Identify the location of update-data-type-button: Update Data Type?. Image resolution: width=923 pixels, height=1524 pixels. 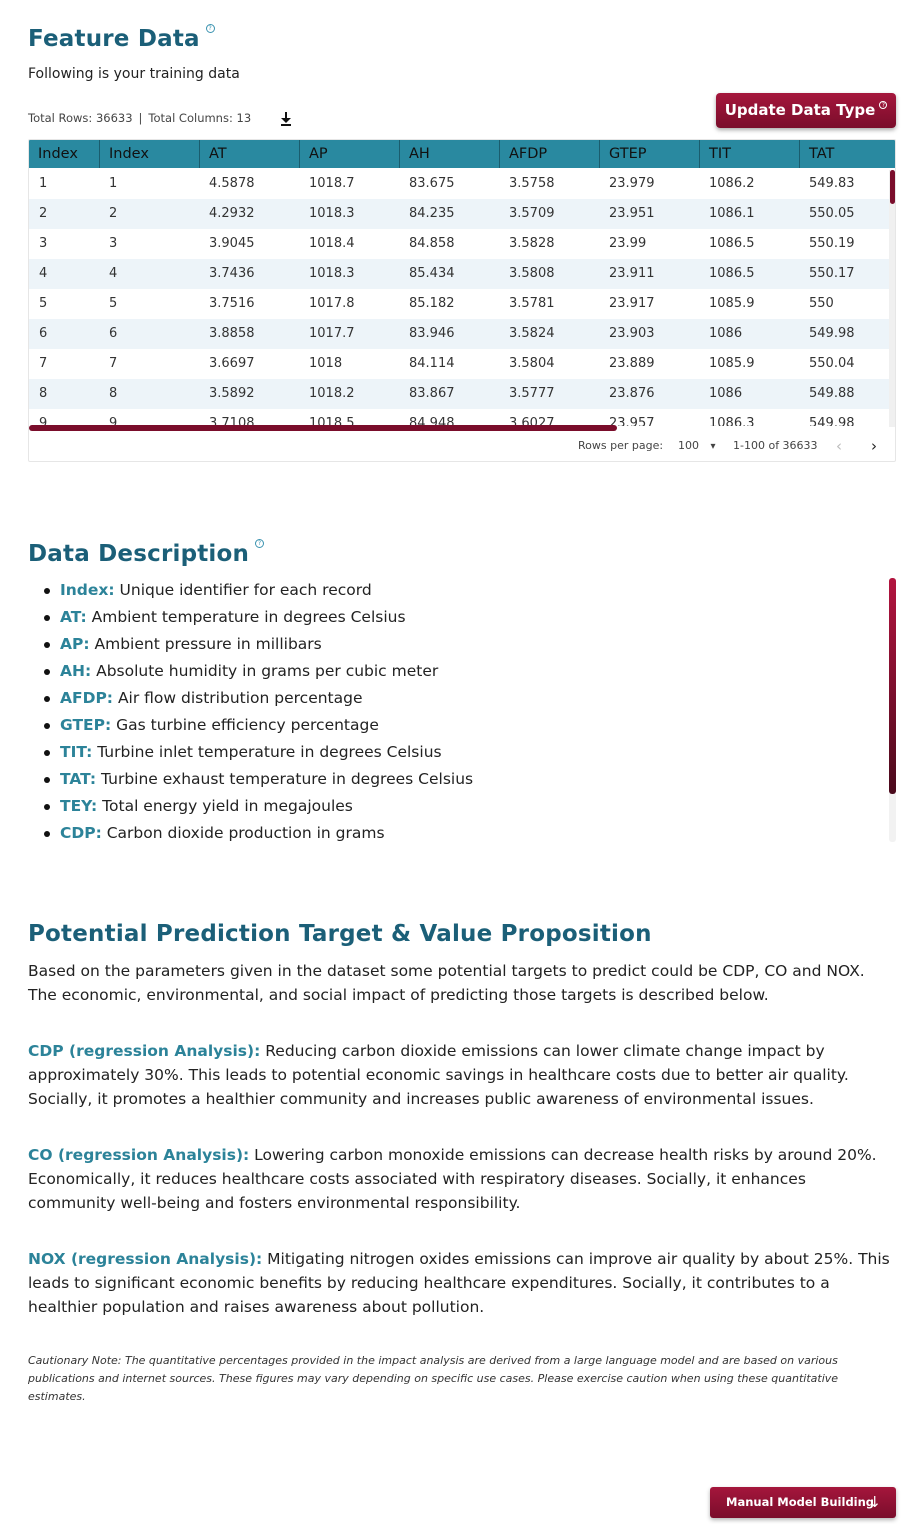
(806, 110).